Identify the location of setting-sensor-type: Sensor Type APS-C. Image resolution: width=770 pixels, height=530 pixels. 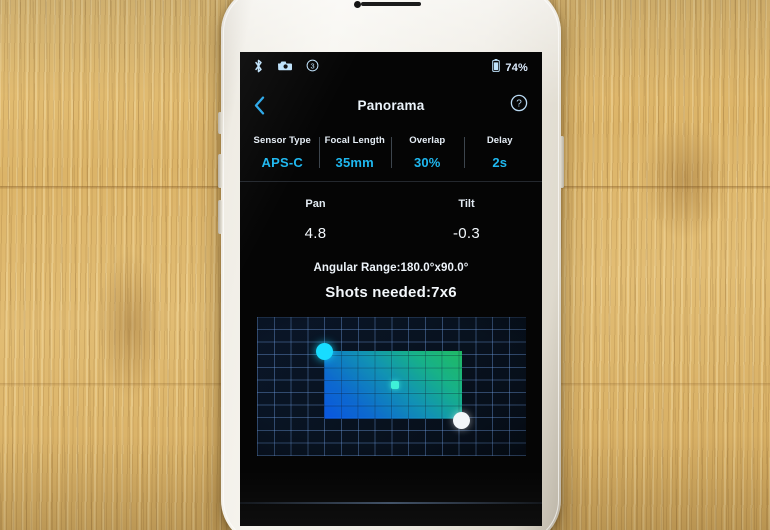
(282, 152).